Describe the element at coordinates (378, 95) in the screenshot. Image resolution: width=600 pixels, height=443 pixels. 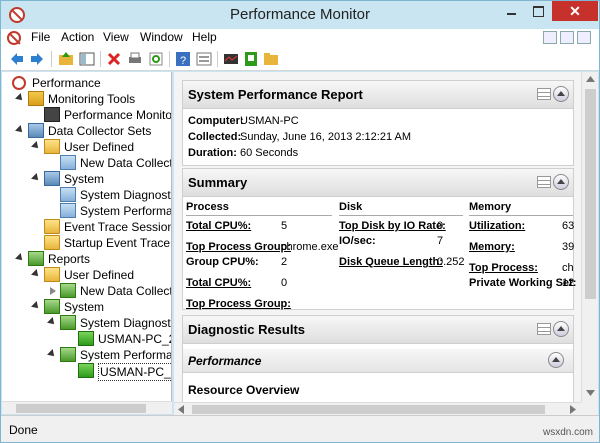
I see `report-header-bar: System Performance Report` at that location.